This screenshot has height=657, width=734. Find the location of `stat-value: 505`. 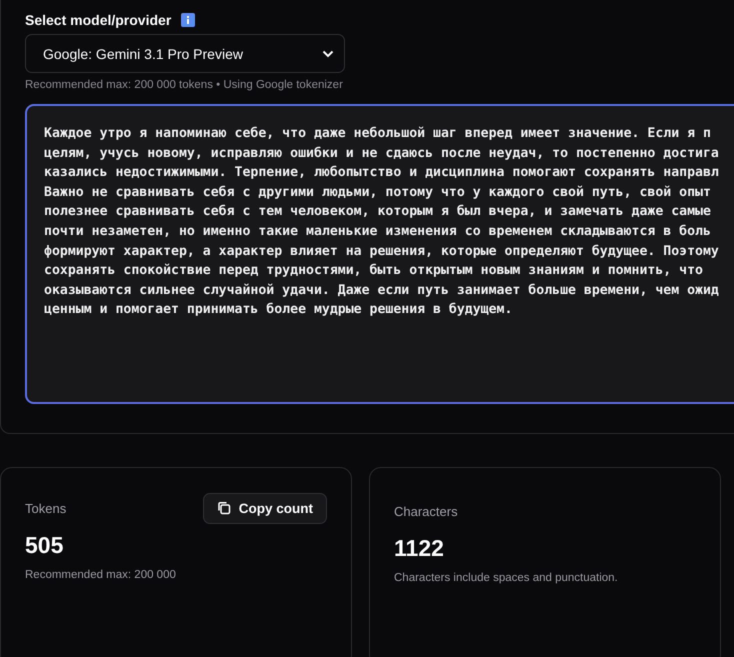

stat-value: 505 is located at coordinates (44, 545).